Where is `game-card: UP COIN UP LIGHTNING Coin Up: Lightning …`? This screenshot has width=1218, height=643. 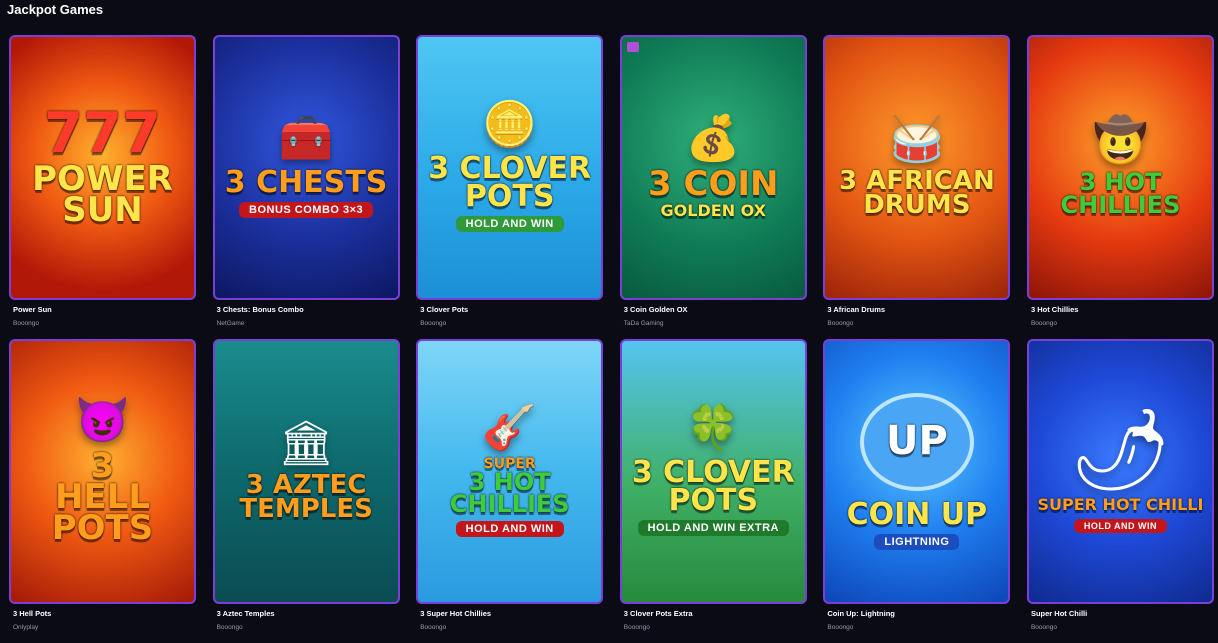
game-card: UP COIN UP LIGHTNING Coin Up: Lightning … is located at coordinates (917, 491).